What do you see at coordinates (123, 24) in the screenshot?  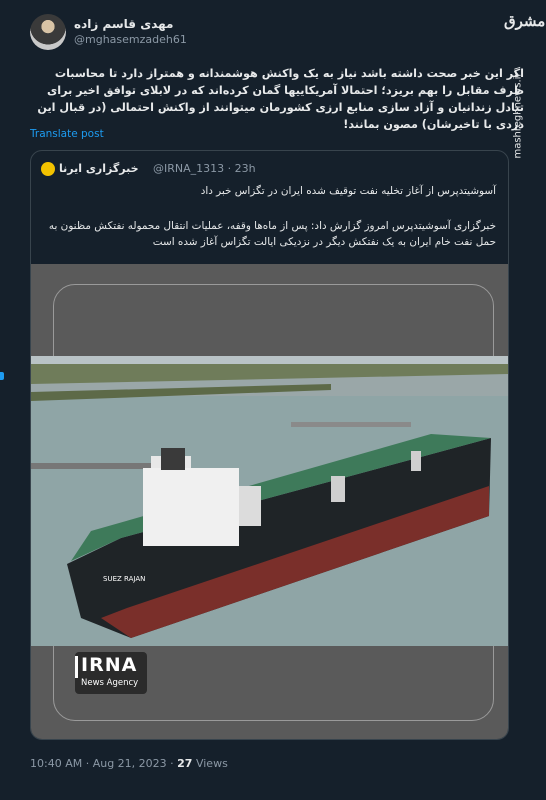 I see `author-name: مهدی قاسم زاده` at bounding box center [123, 24].